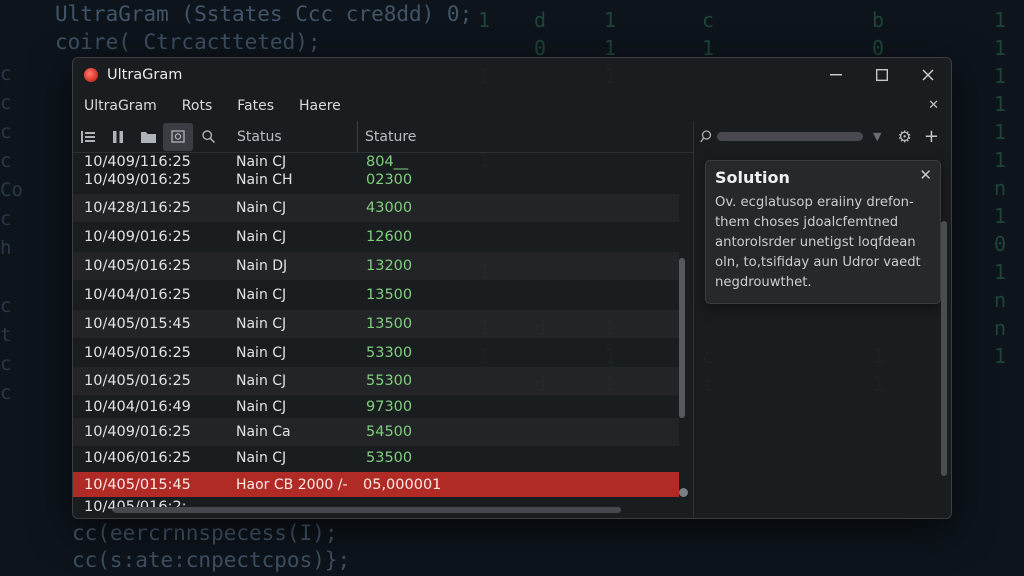 Image resolution: width=1024 pixels, height=576 pixels. Describe the element at coordinates (763, 282) in the screenshot. I see `solution-line: negdrouwthet.` at that location.